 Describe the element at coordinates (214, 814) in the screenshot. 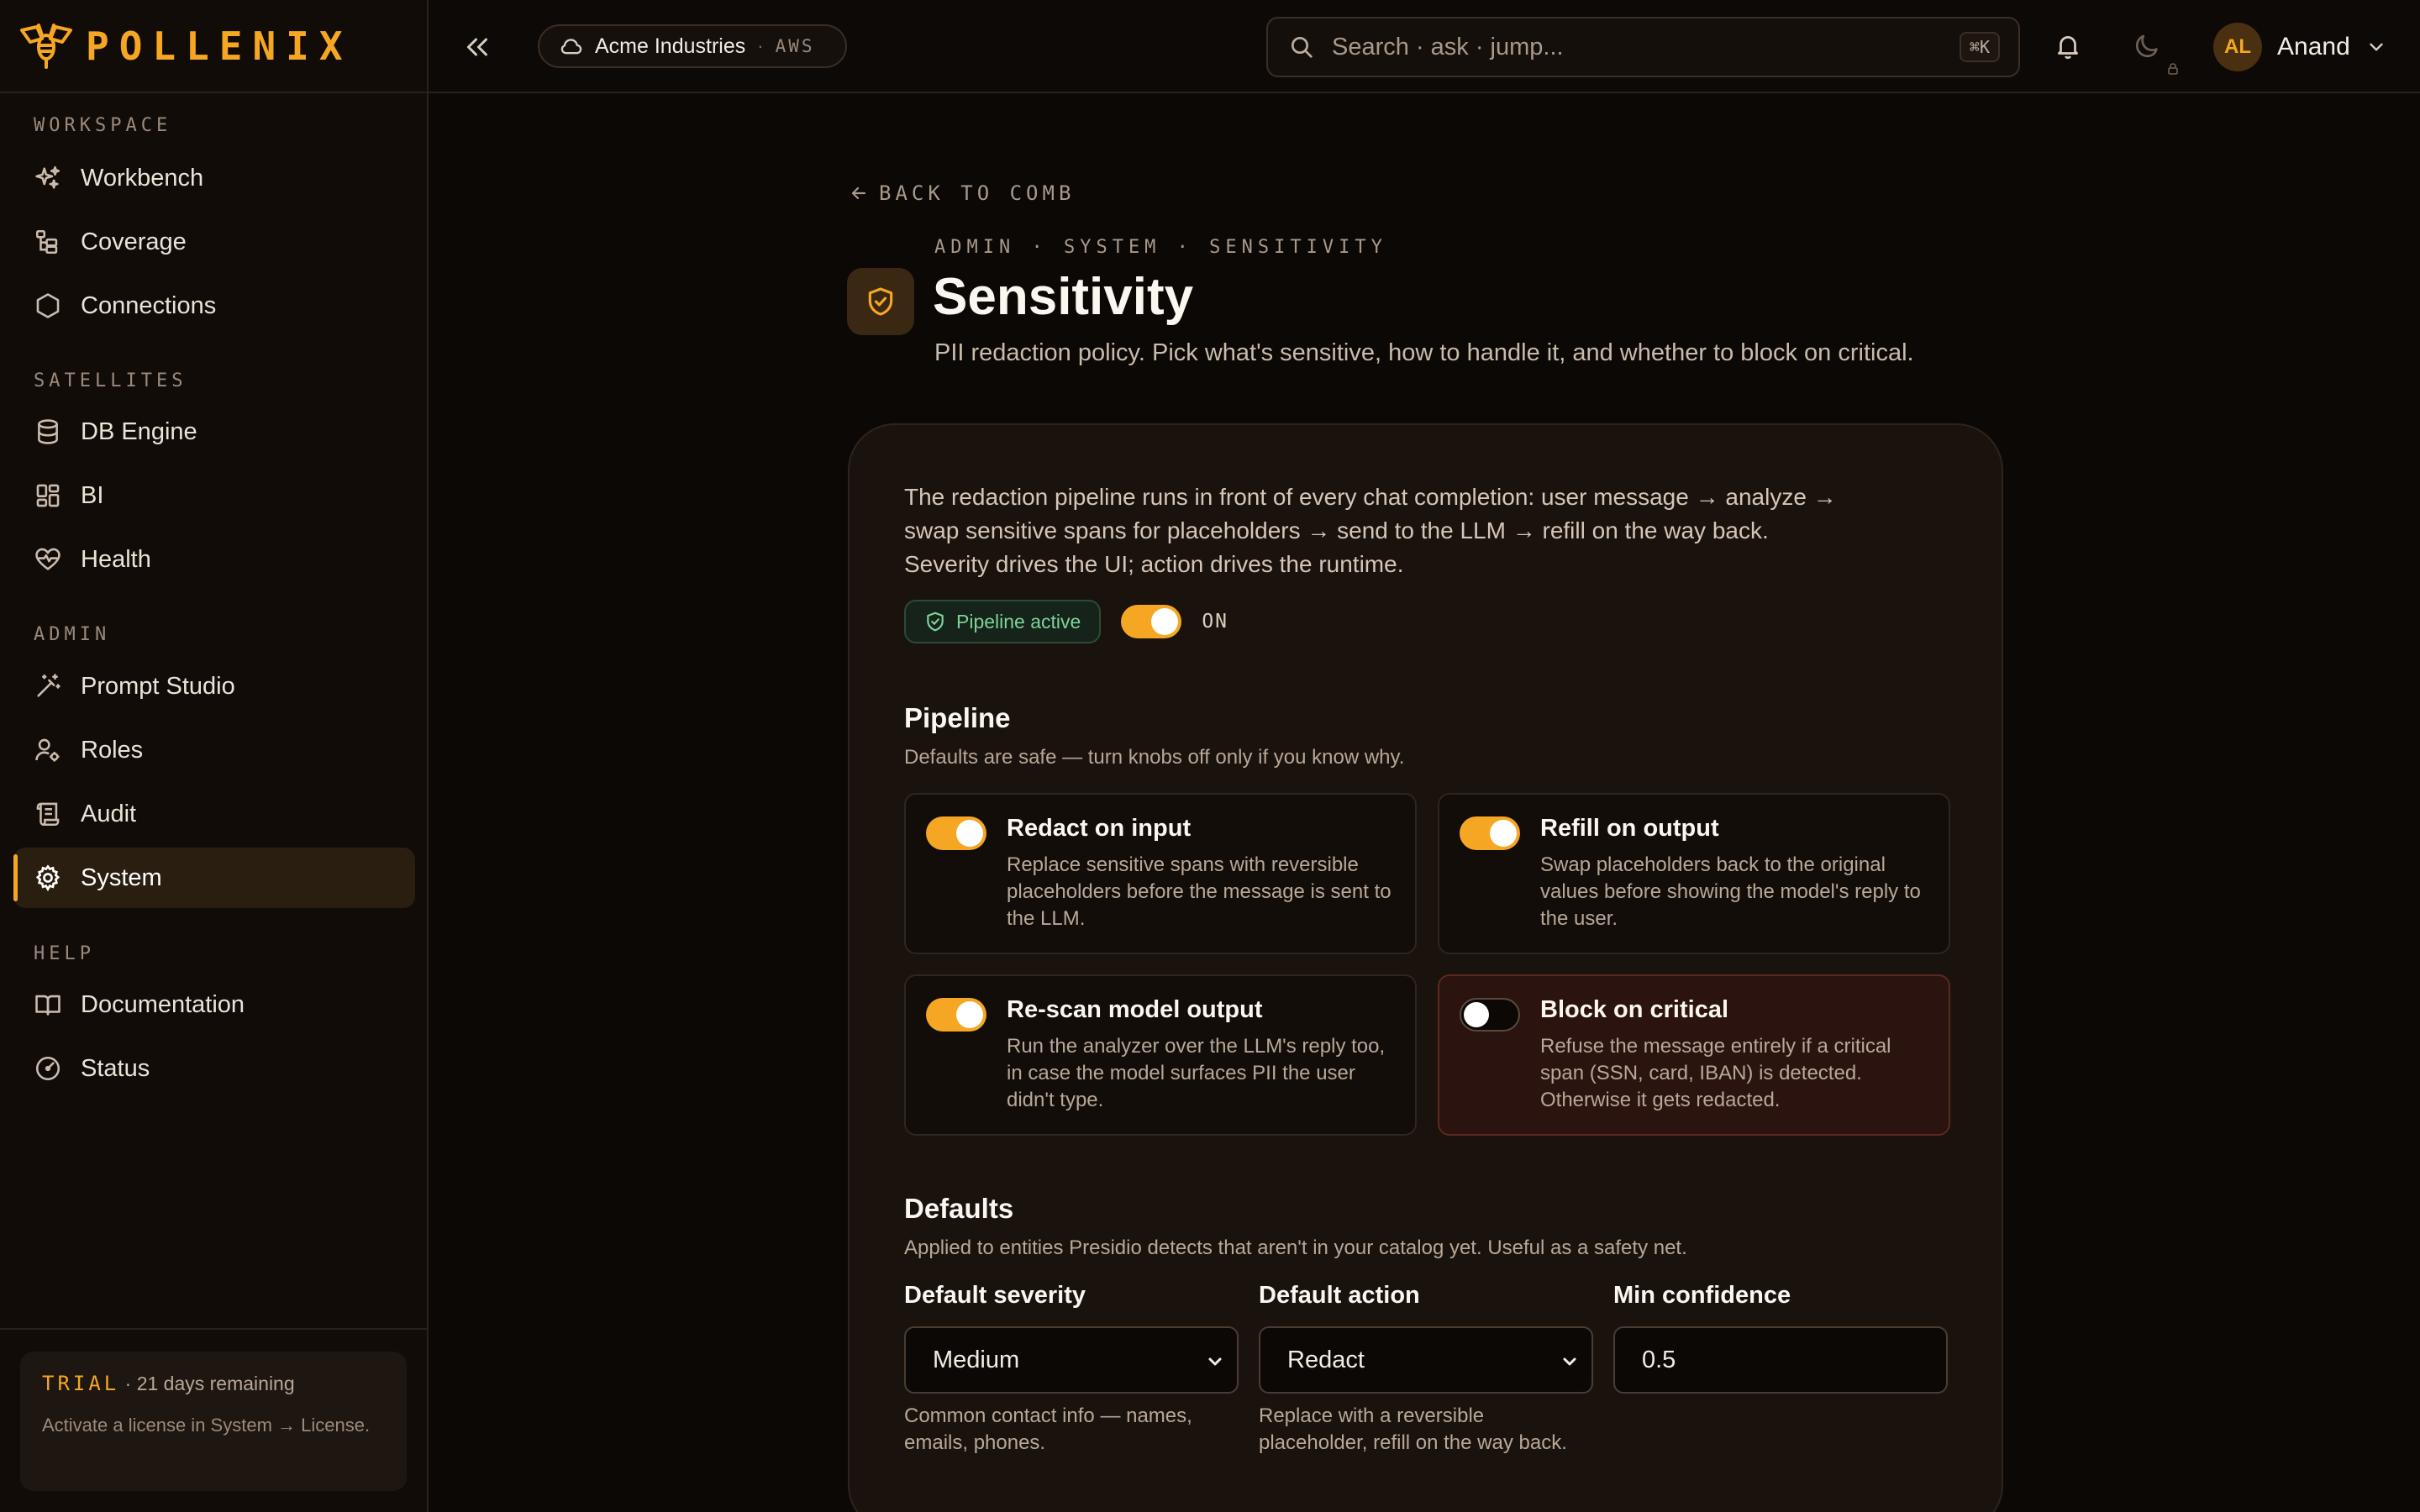

I see `sidebar-item-audit: Audit` at that location.